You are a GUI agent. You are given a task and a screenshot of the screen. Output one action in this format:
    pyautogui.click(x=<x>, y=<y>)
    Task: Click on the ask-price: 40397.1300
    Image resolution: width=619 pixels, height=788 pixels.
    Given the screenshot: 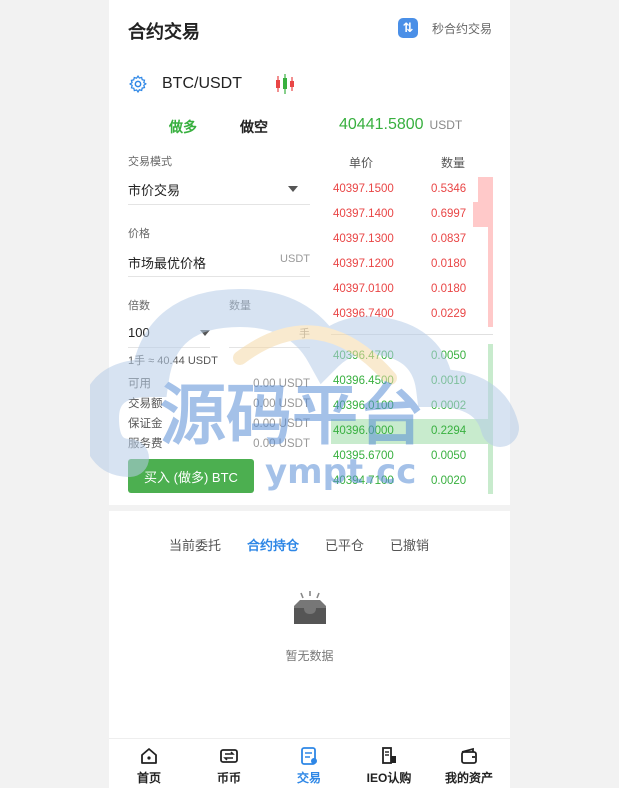 What is the action you would take?
    pyautogui.click(x=363, y=239)
    